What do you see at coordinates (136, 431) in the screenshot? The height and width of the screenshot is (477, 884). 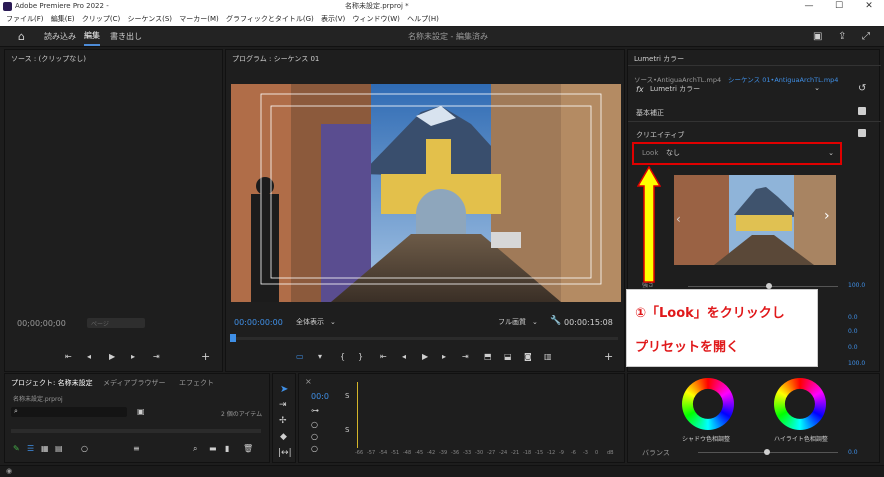 I see `project-scrollbar` at bounding box center [136, 431].